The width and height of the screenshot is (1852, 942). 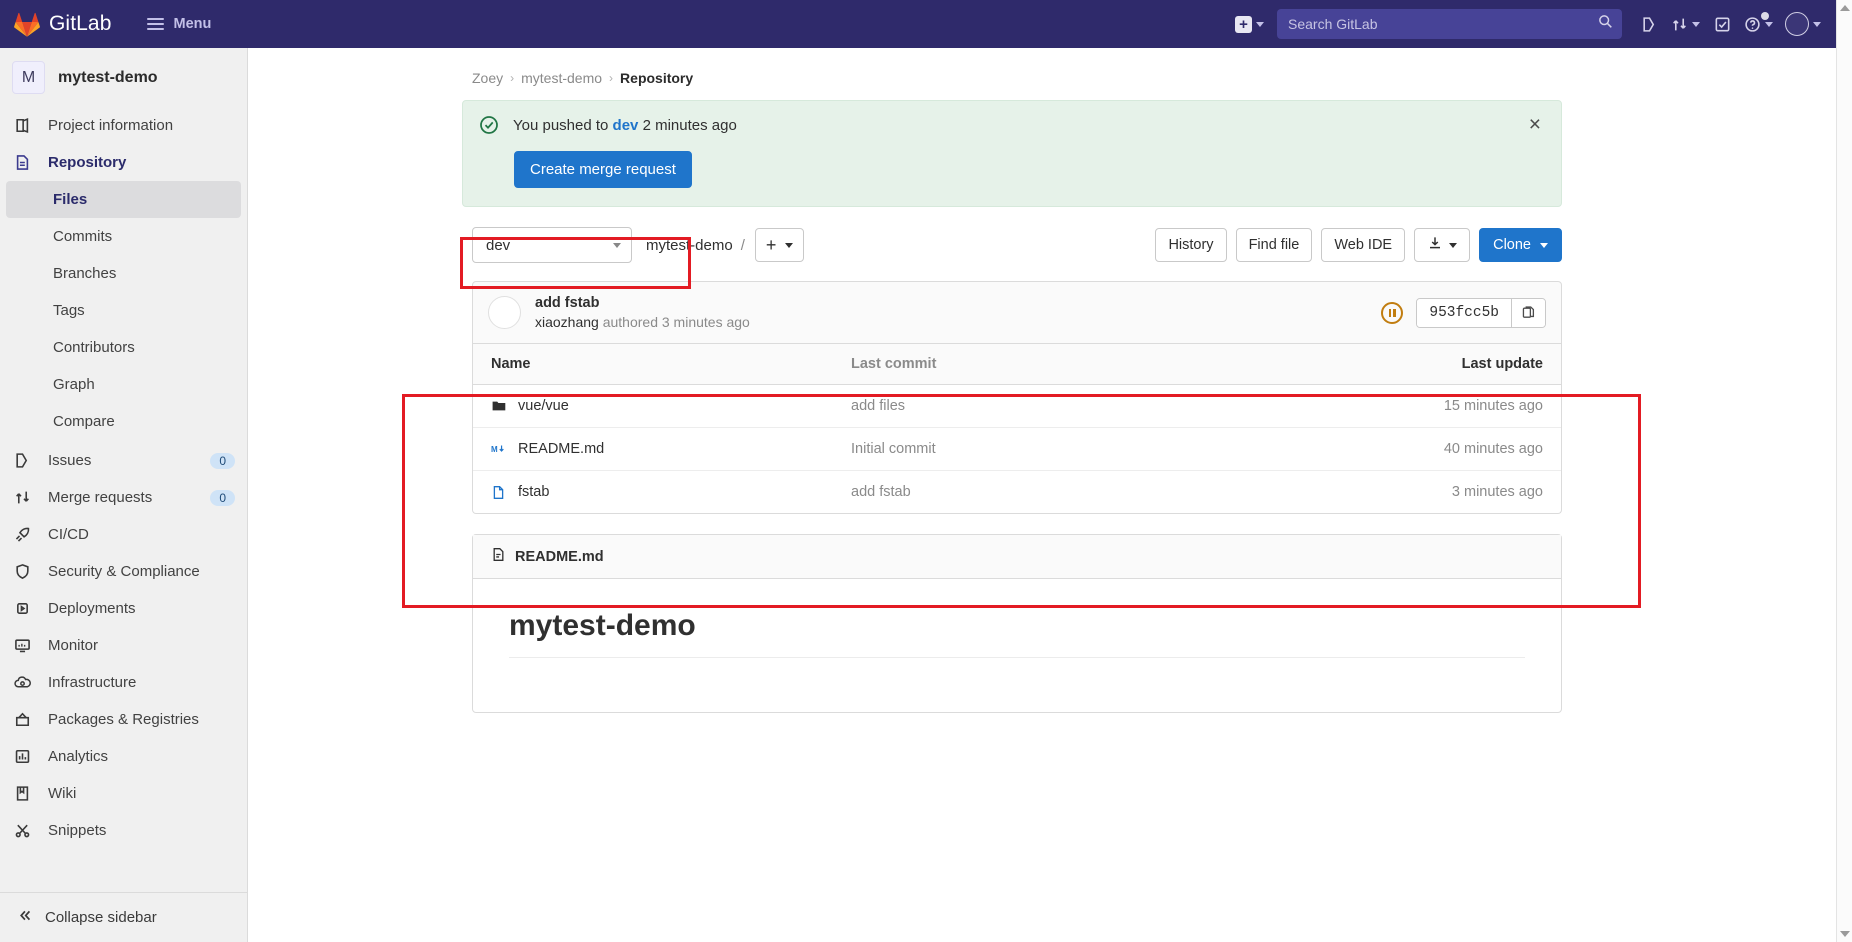 I want to click on sidebar-item-branches: Branches, so click(x=123, y=273).